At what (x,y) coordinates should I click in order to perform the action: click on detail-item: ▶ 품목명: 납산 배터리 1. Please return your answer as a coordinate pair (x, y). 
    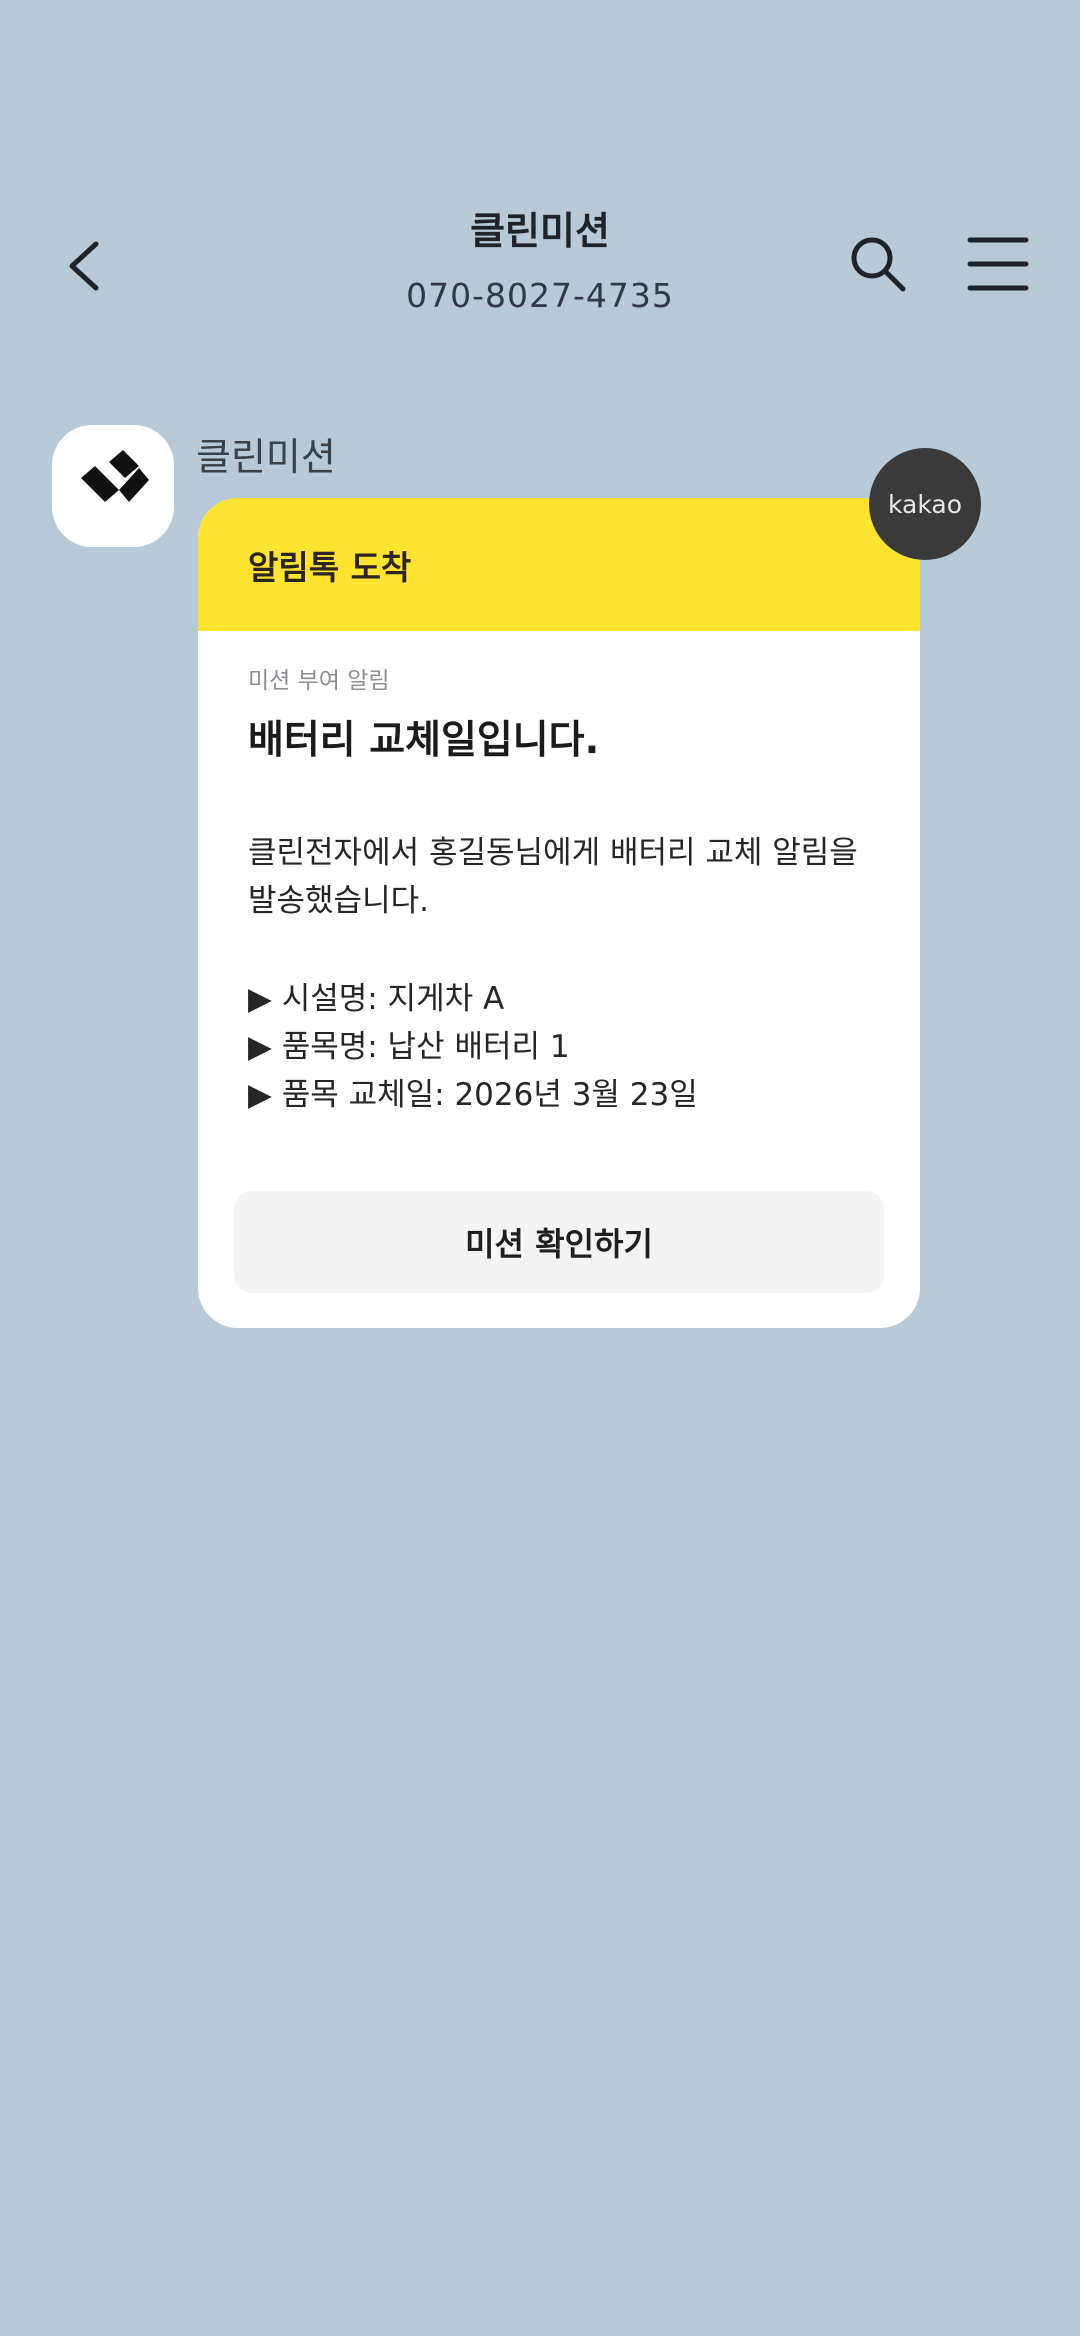
    Looking at the image, I should click on (409, 1047).